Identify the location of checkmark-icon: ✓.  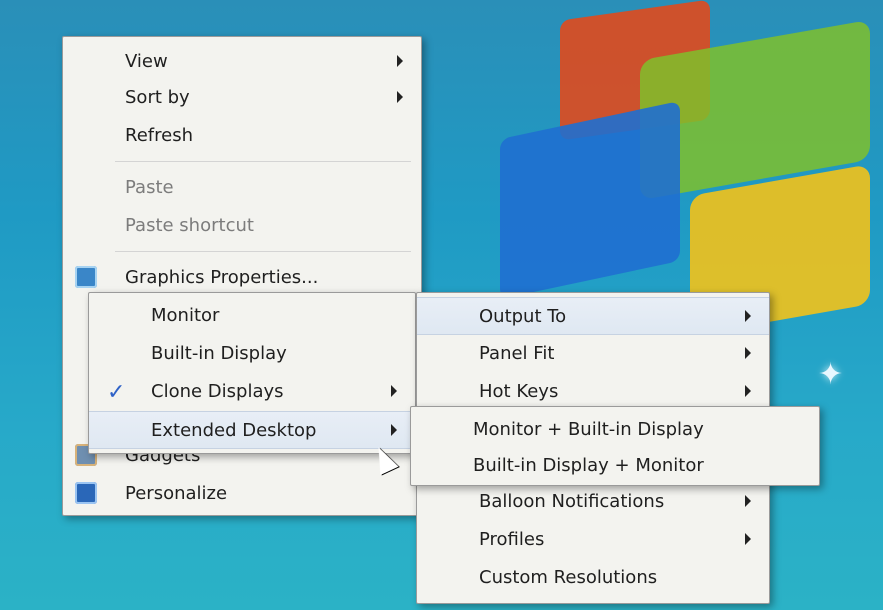
(116, 392).